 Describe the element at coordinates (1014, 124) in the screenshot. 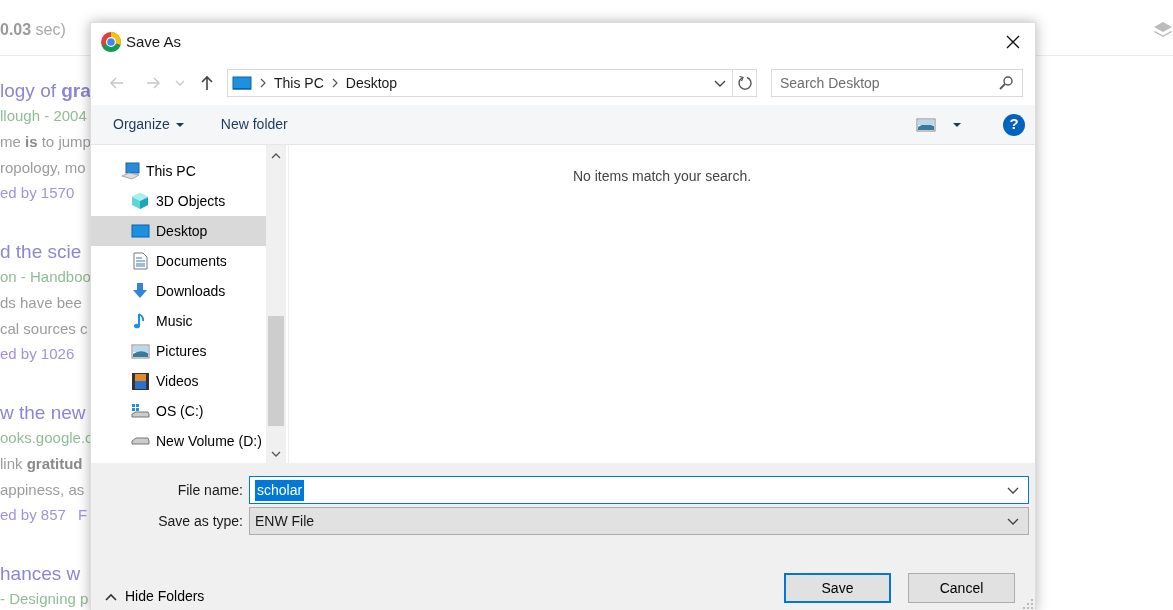

I see `help-button: ?` at that location.